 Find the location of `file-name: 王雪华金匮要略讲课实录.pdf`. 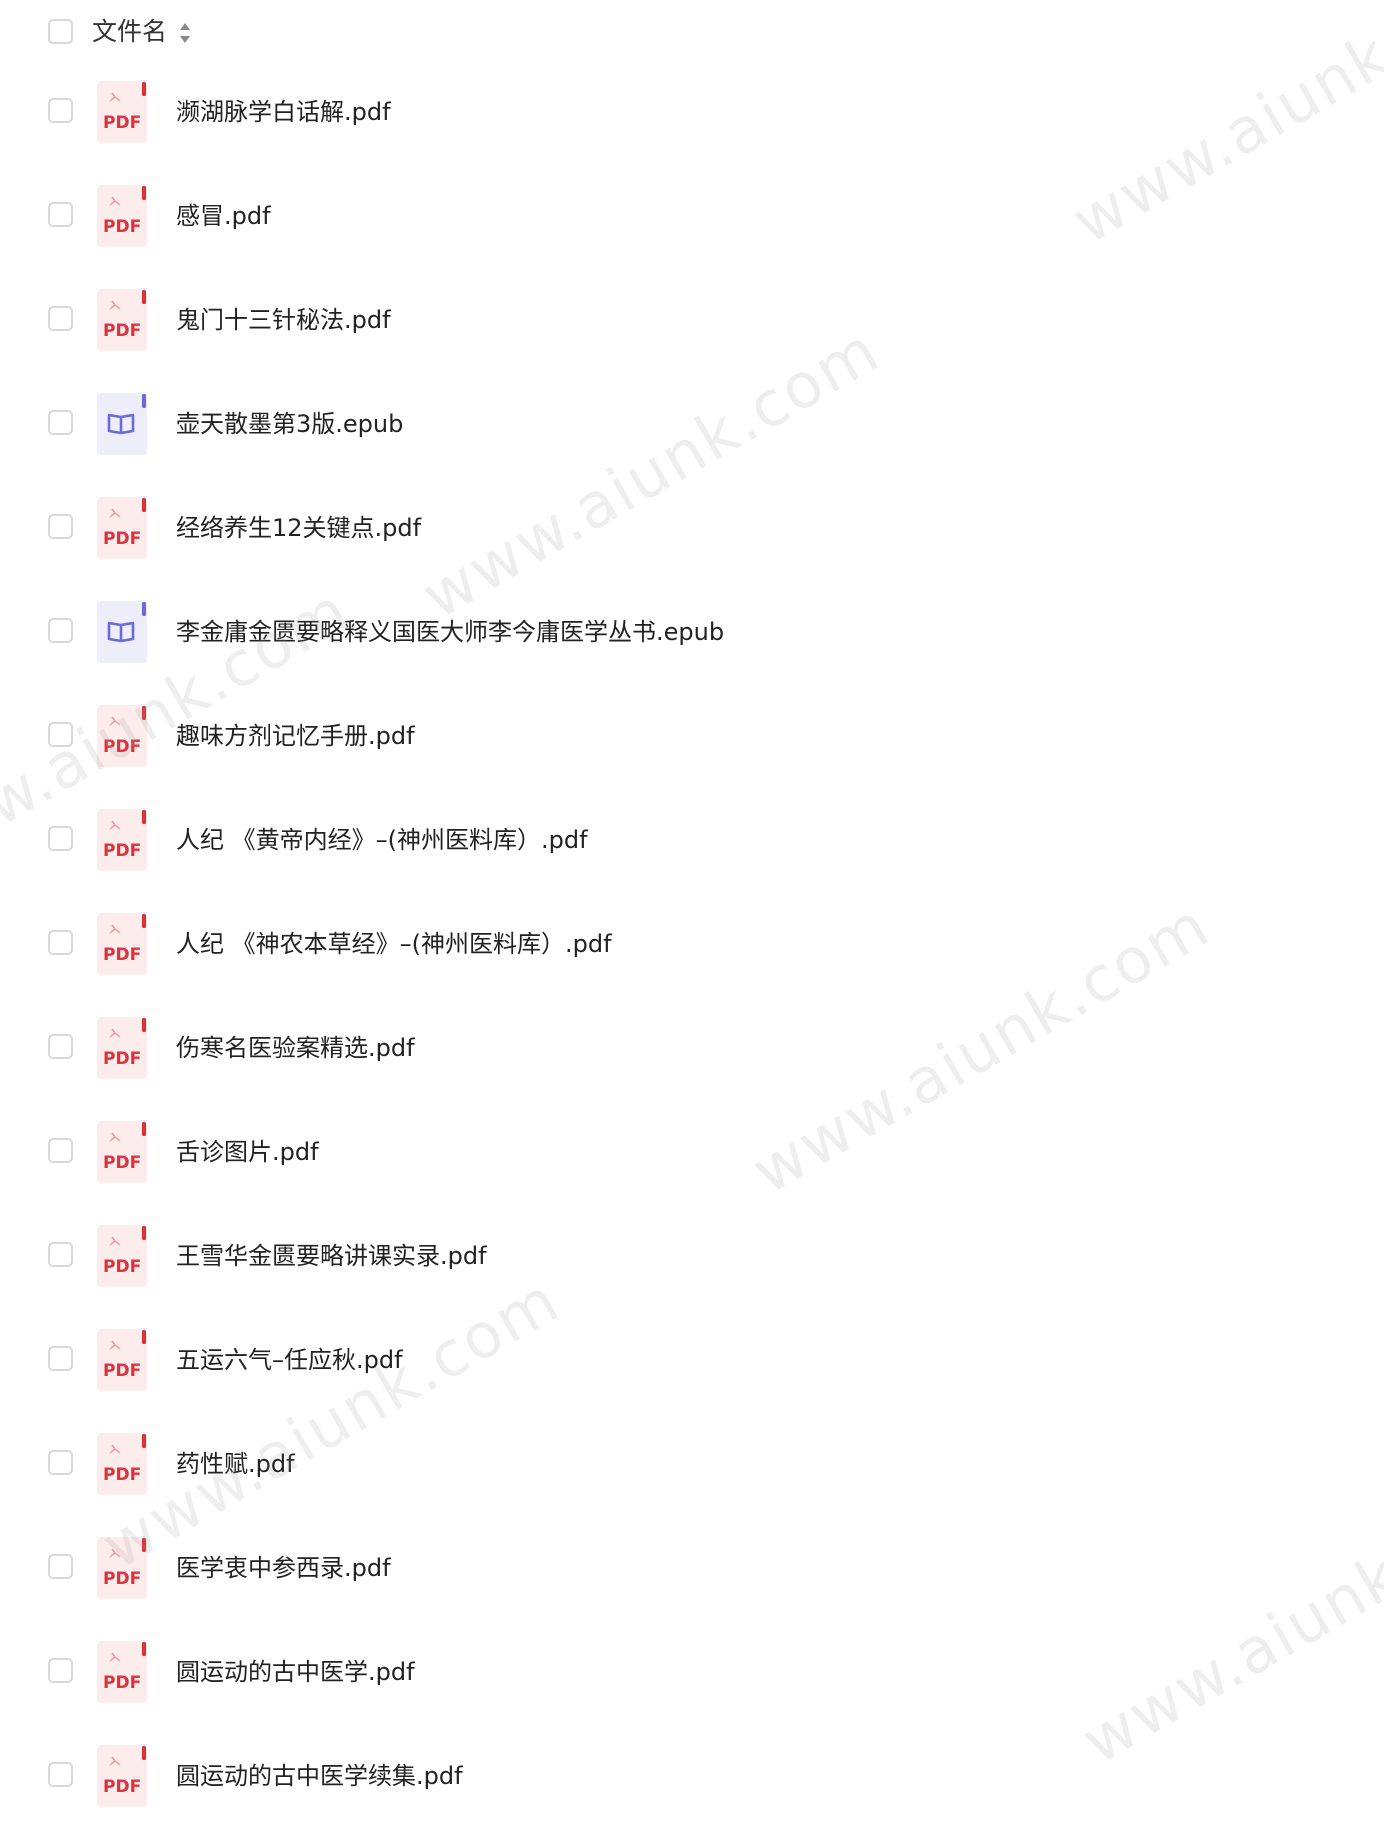

file-name: 王雪华金匮要略讲课实录.pdf is located at coordinates (331, 1256).